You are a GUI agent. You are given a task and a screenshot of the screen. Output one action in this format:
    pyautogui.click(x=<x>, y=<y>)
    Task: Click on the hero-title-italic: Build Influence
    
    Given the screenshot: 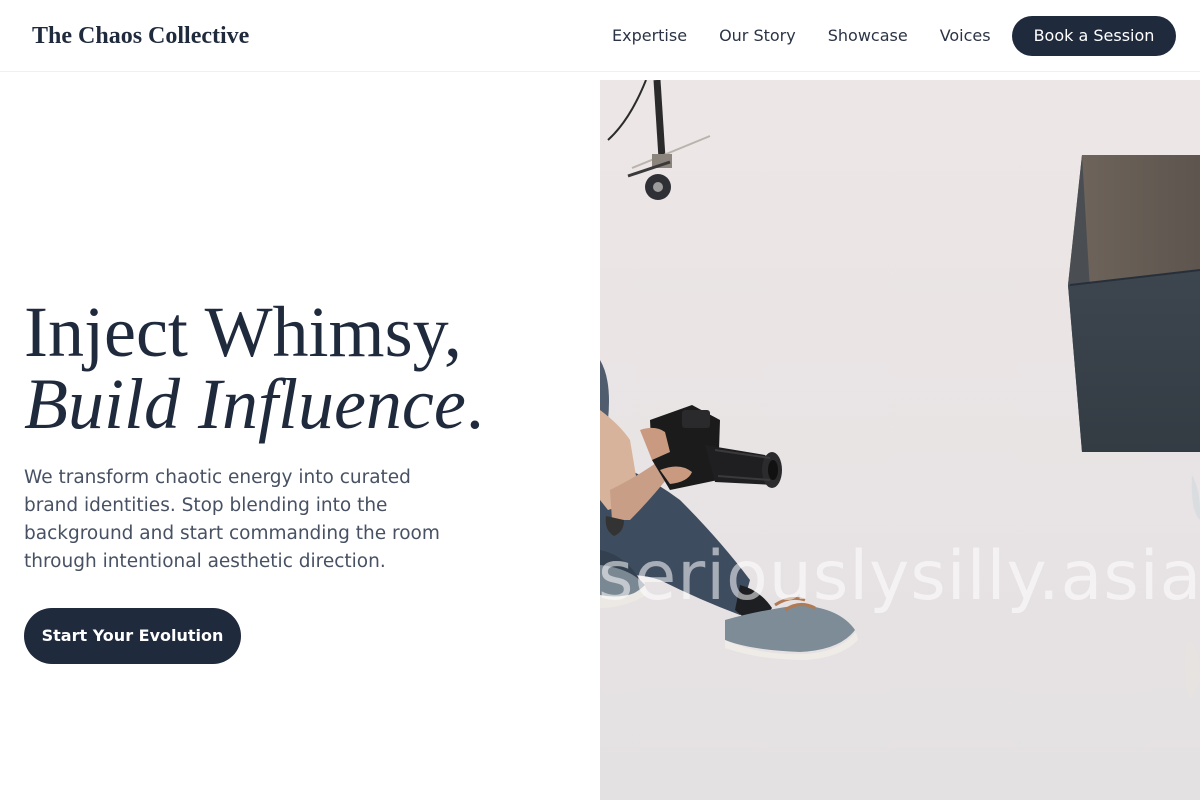 What is the action you would take?
    pyautogui.click(x=245, y=404)
    